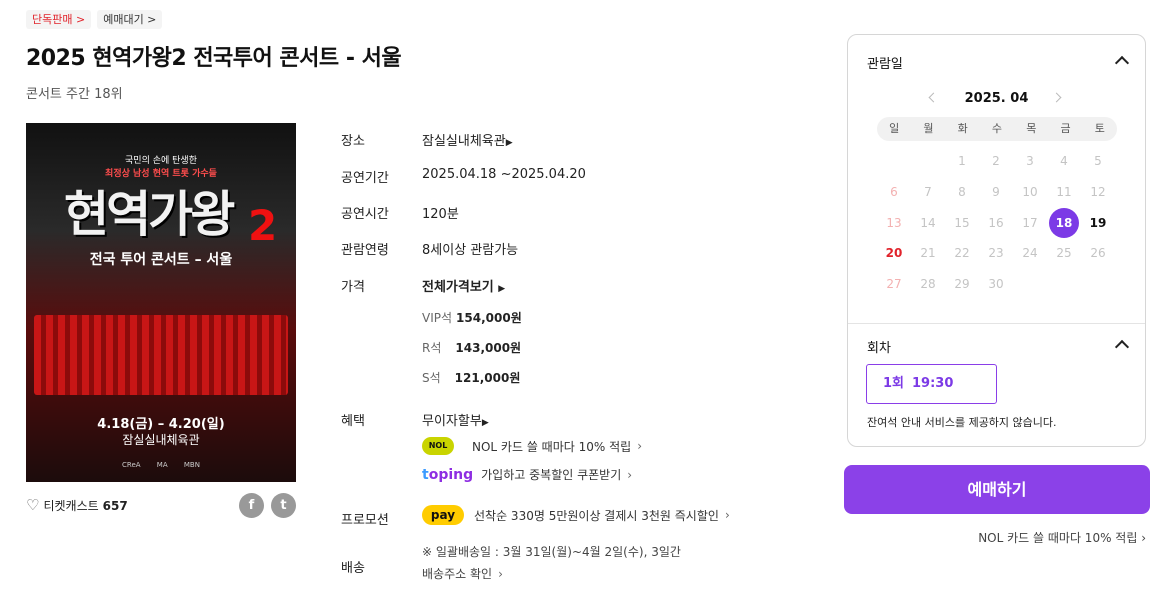 The width and height of the screenshot is (1167, 595). Describe the element at coordinates (1030, 253) in the screenshot. I see `calendar-day: 24` at that location.